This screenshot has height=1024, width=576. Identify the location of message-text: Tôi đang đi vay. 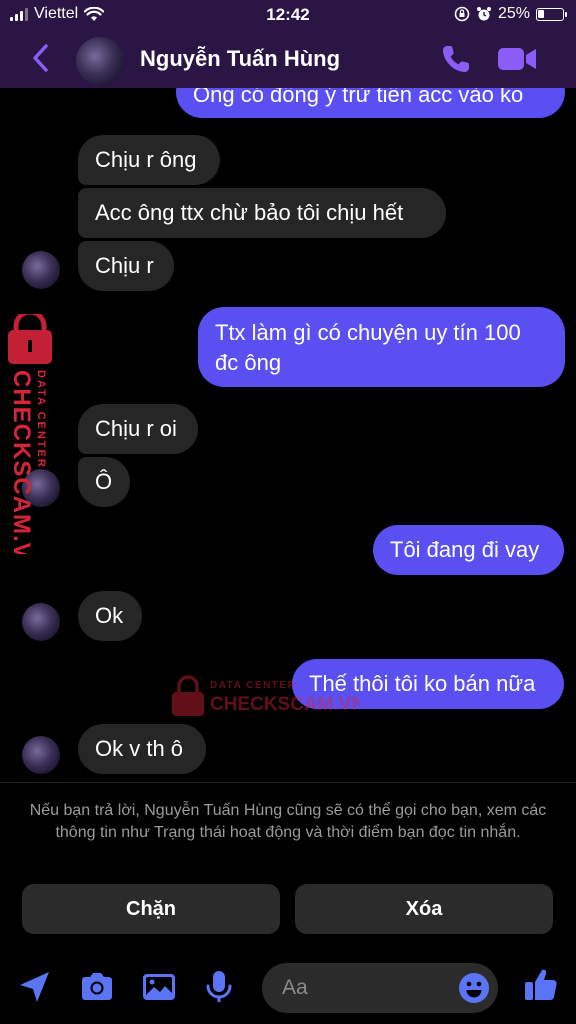
(465, 549).